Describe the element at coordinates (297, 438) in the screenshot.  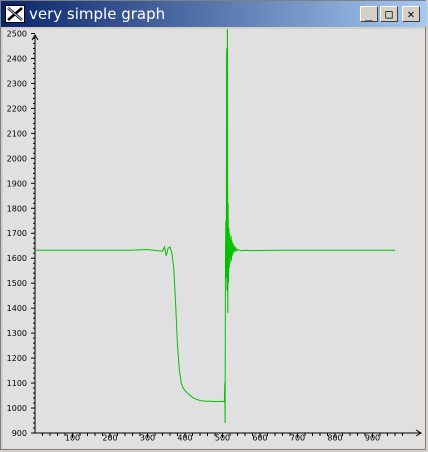
I see `x-tick-label: 700` at that location.